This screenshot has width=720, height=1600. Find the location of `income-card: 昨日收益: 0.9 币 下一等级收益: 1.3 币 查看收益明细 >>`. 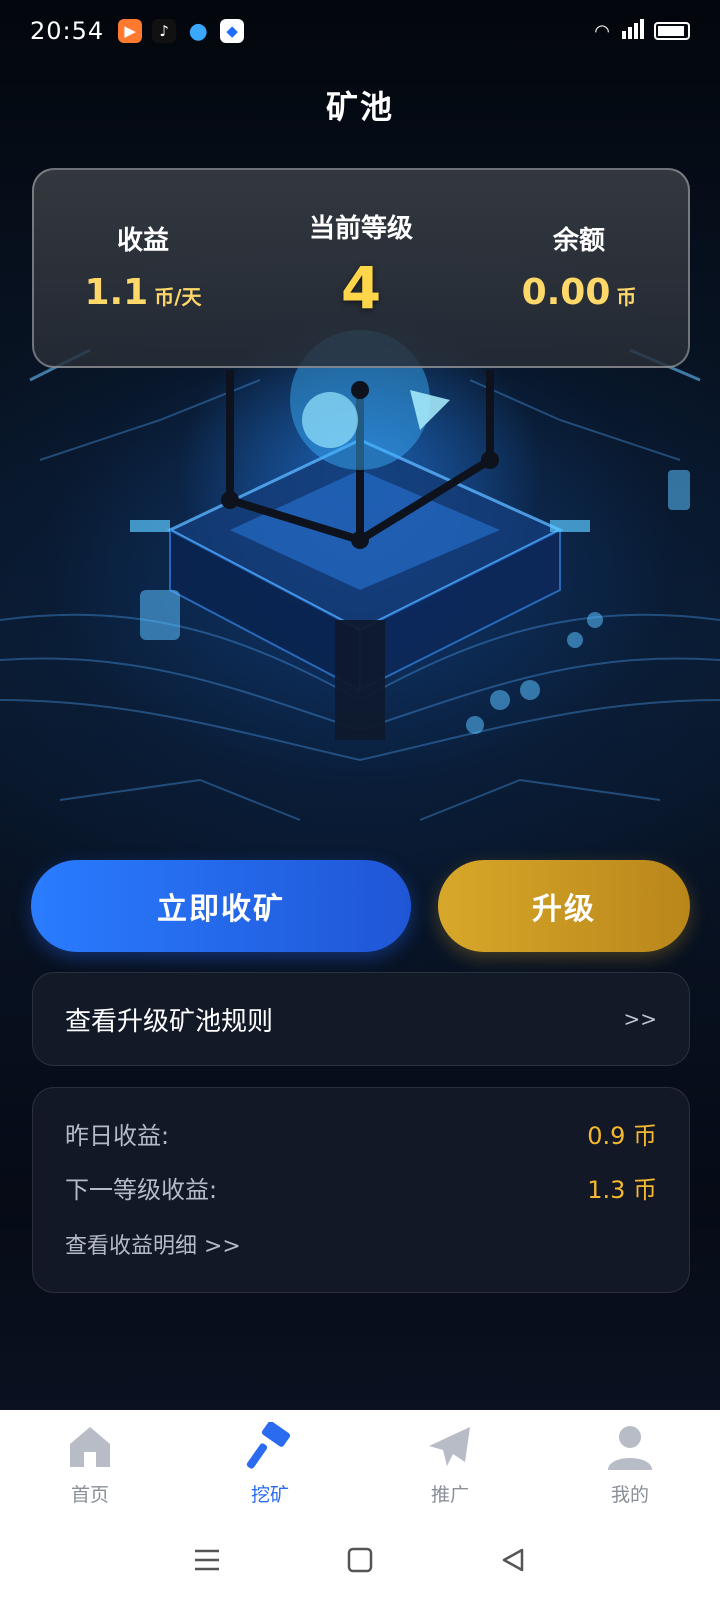

income-card: 昨日收益: 0.9 币 下一等级收益: 1.3 币 查看收益明细 >> is located at coordinates (361, 1190).